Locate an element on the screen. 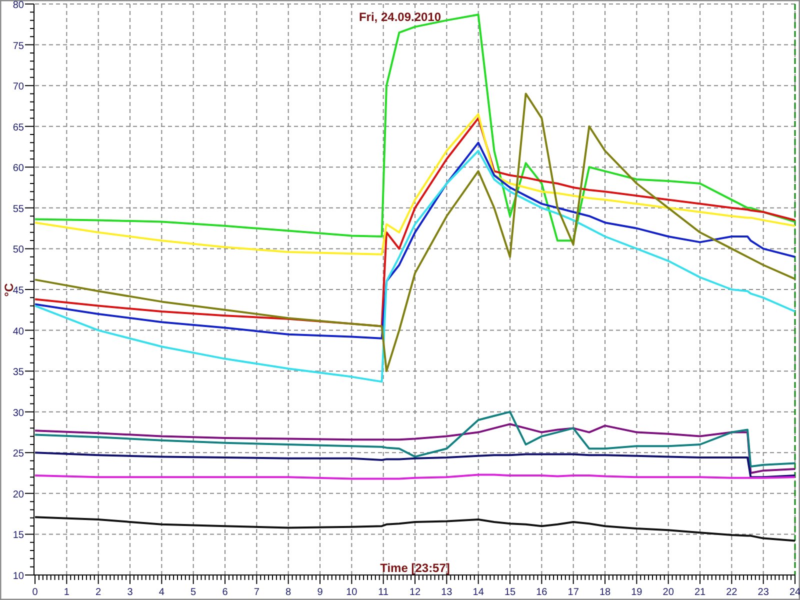 The height and width of the screenshot is (600, 800). tick-label: 17 is located at coordinates (573, 592).